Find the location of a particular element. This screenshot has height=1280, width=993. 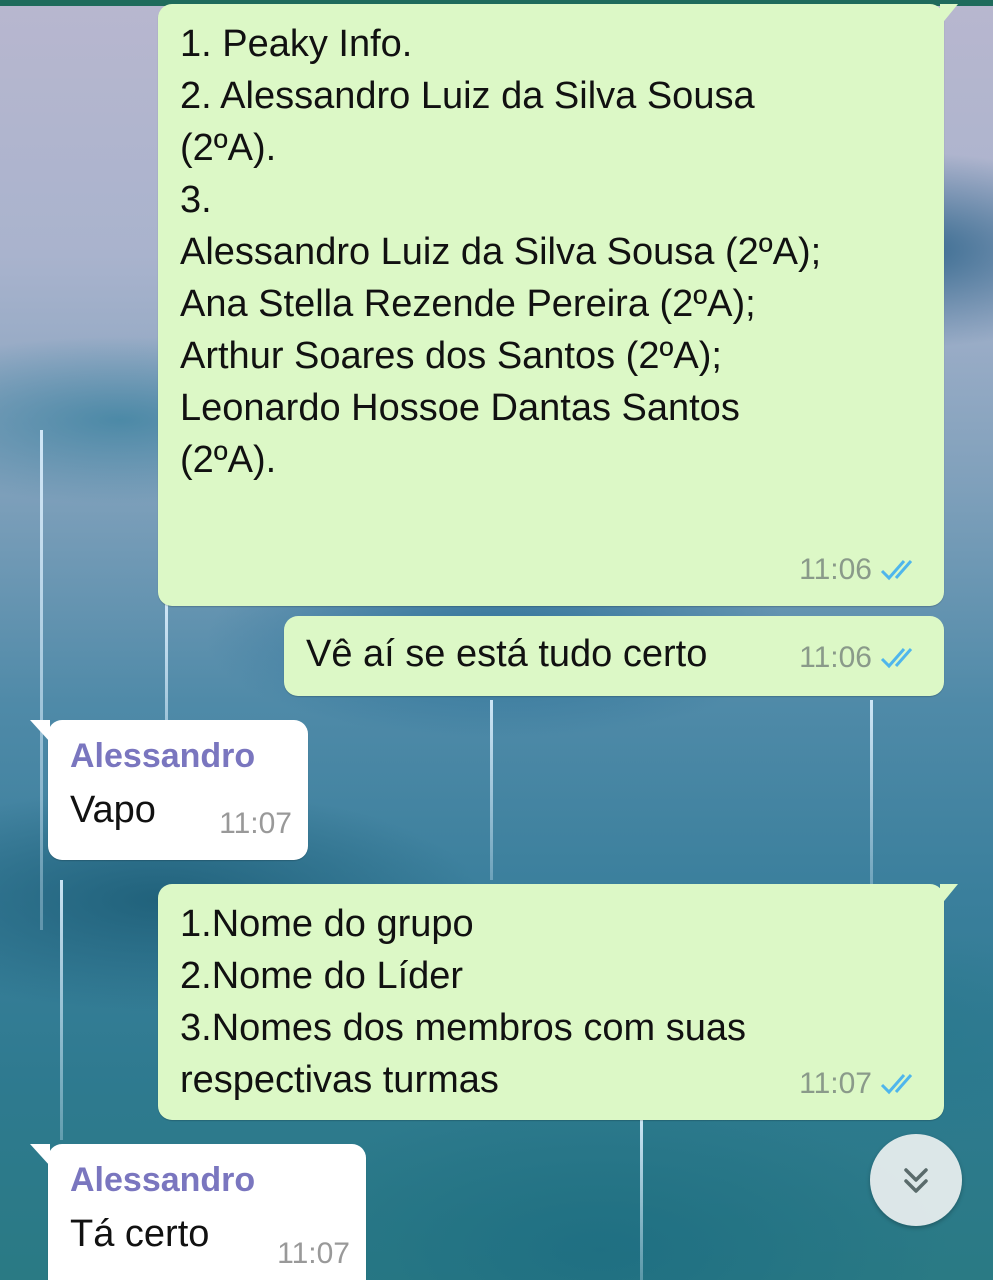

message-line: Ana Stella Rezende Pereira (2ºA); is located at coordinates (468, 304).